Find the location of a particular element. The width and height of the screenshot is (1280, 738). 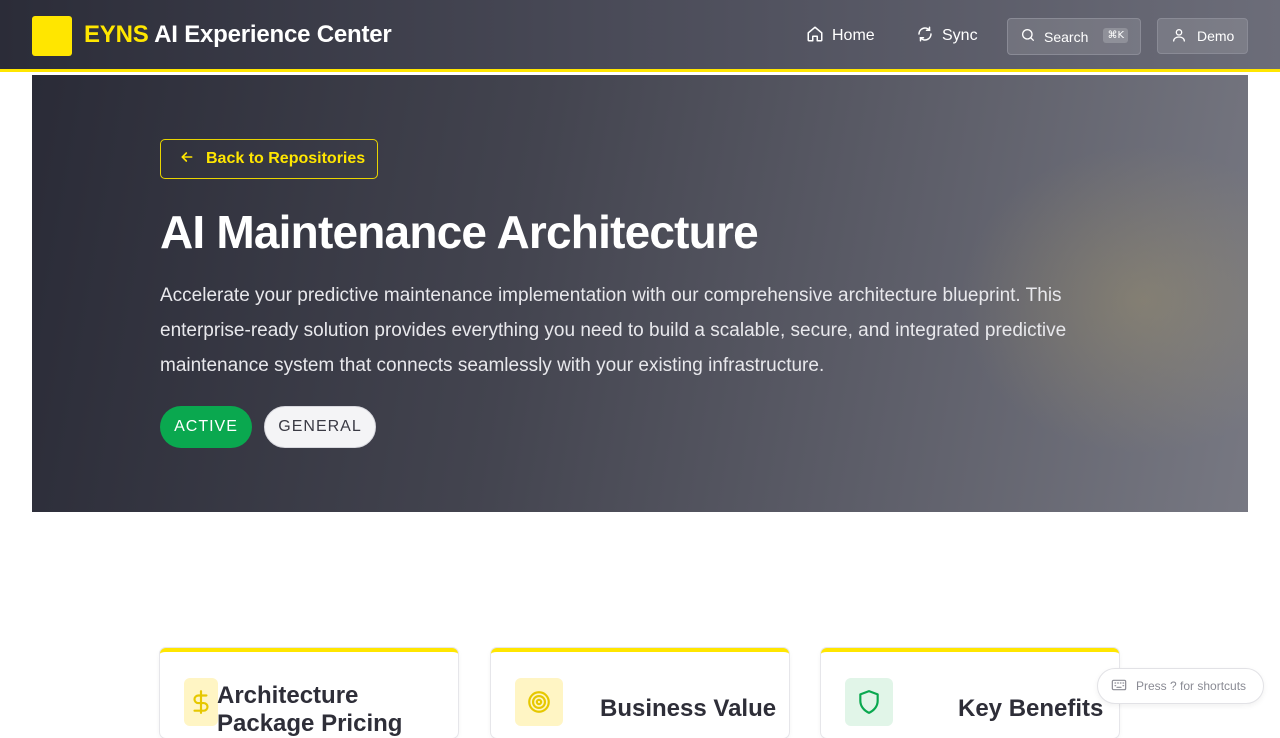

arrow-left-icon is located at coordinates (187, 159).